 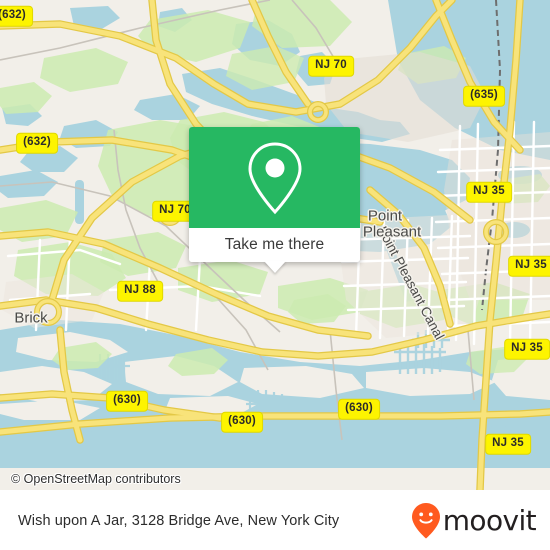 I want to click on card-image-area, so click(x=274, y=177).